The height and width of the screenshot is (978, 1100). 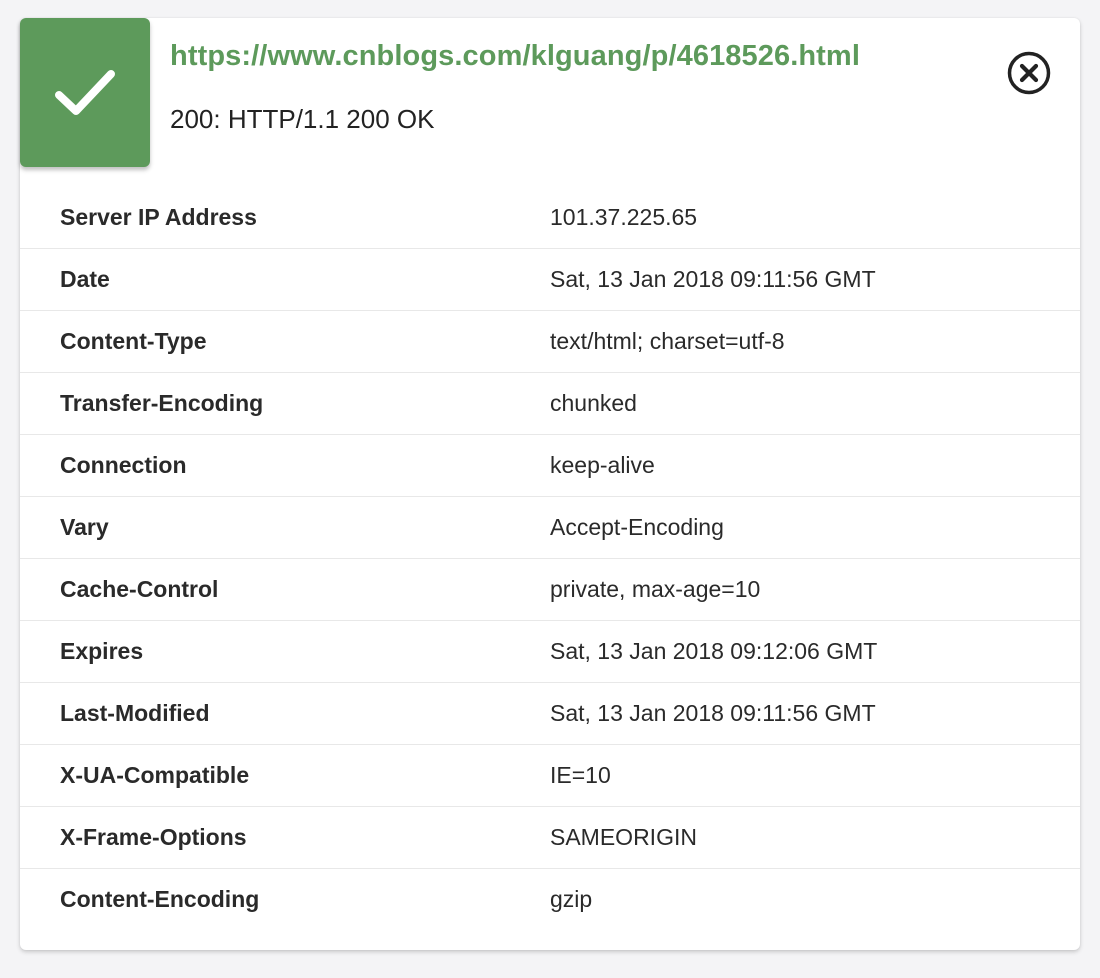 I want to click on header-value: text/html; charset=utf-8, so click(x=667, y=341).